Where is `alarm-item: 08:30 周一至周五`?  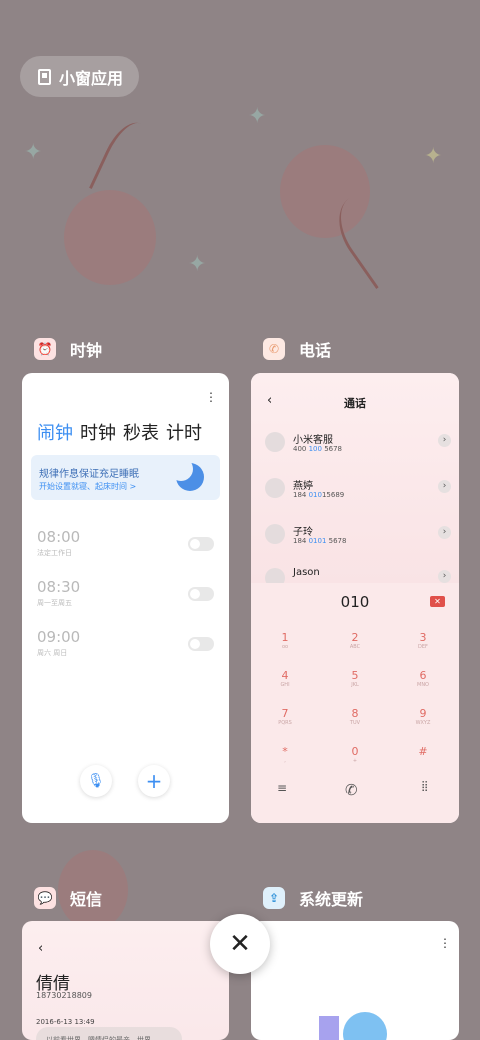 alarm-item: 08:30 周一至周五 is located at coordinates (58, 593).